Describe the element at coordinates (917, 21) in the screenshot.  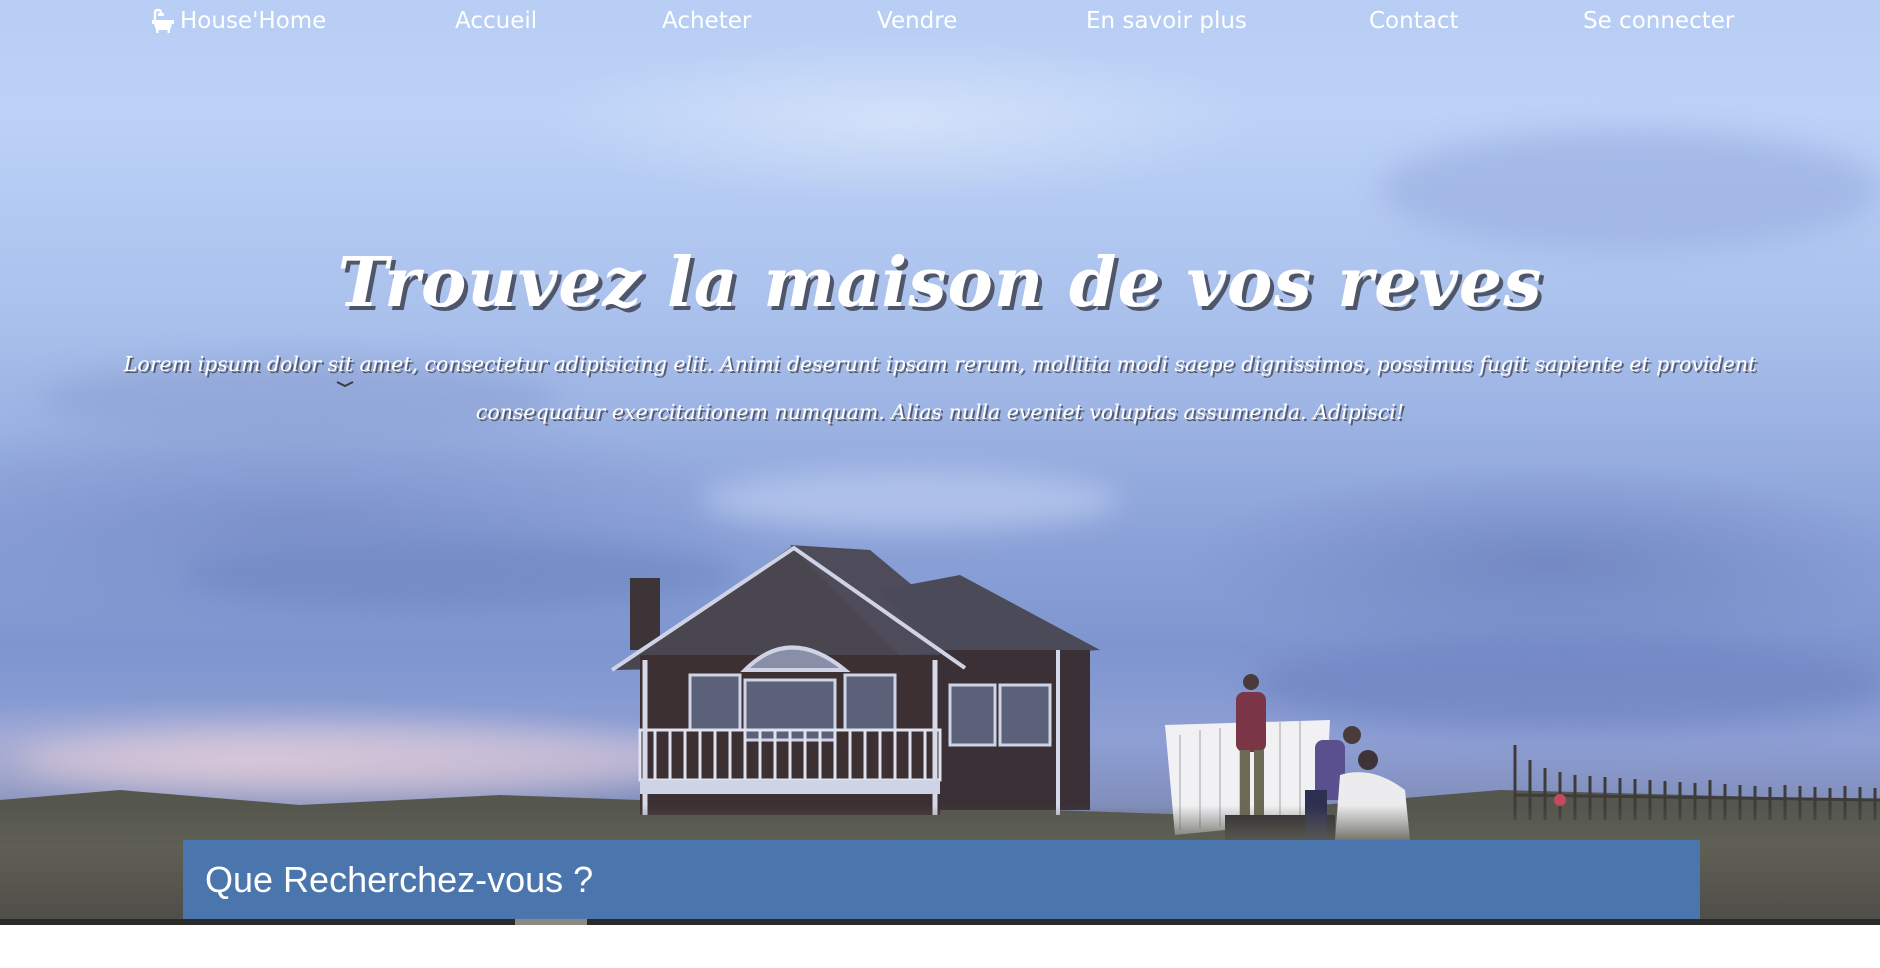
I see `nav-item-vendre: Vendre` at that location.